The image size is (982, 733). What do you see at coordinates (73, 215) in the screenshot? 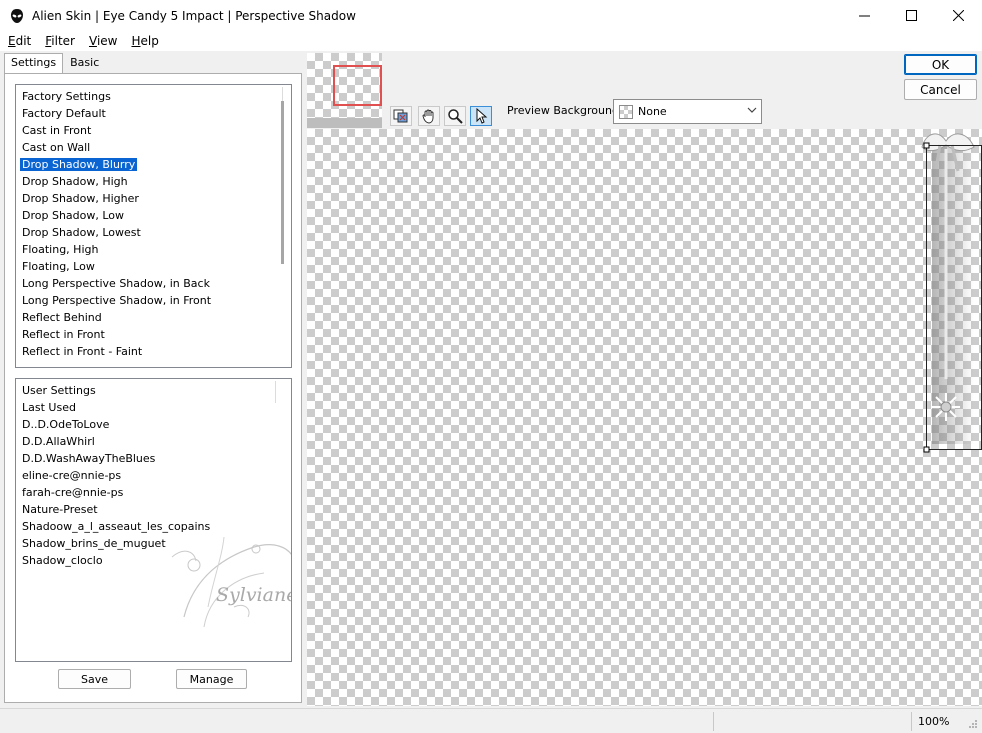
I see `list-item-label: Drop Shadow, Low` at bounding box center [73, 215].